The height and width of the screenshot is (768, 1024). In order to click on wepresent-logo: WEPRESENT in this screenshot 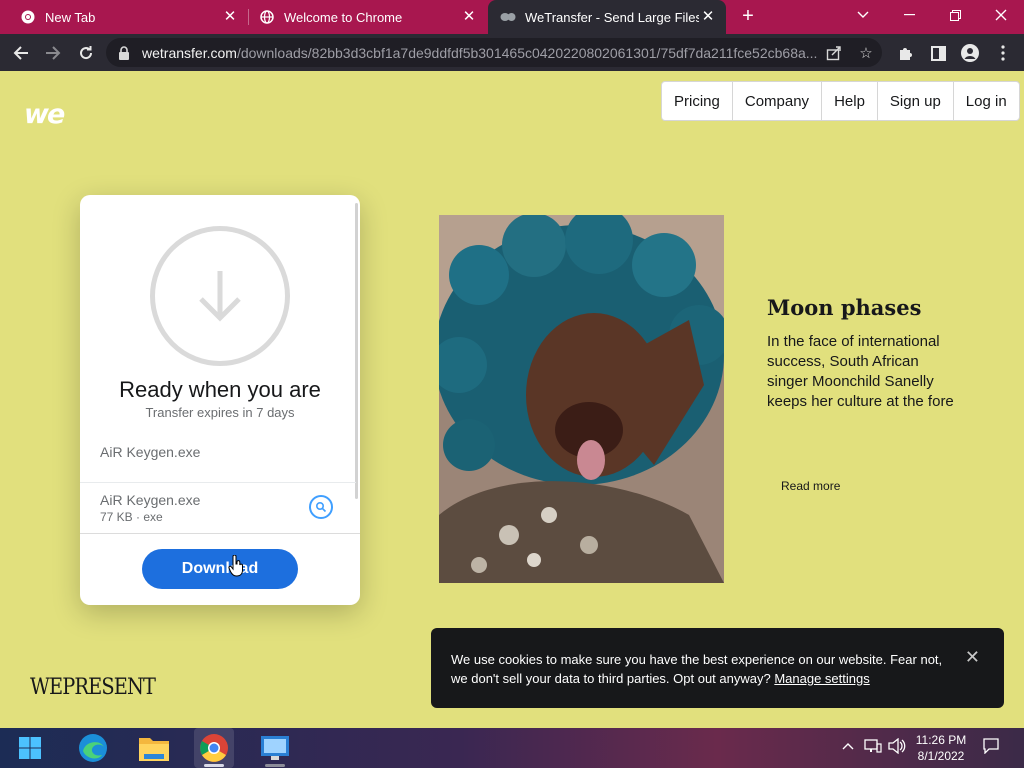, I will do `click(93, 687)`.